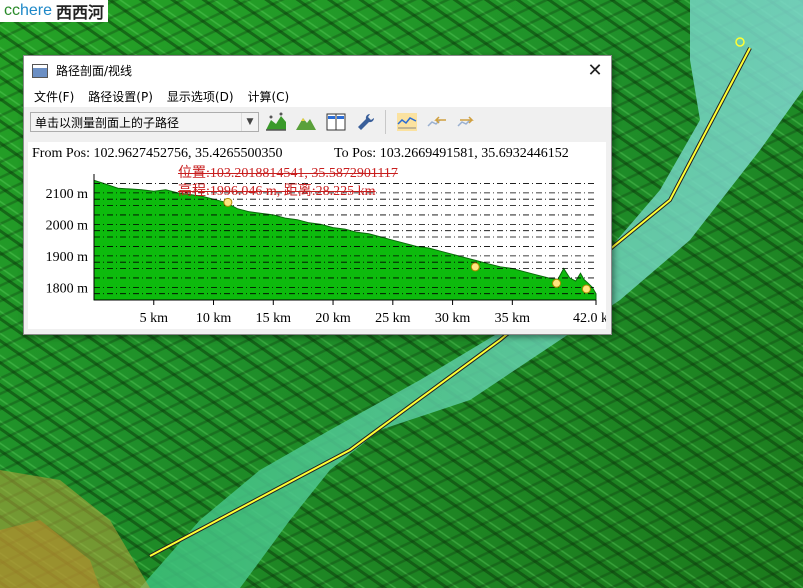 The image size is (803, 588). Describe the element at coordinates (385, 122) in the screenshot. I see `toolbar-separator` at that location.